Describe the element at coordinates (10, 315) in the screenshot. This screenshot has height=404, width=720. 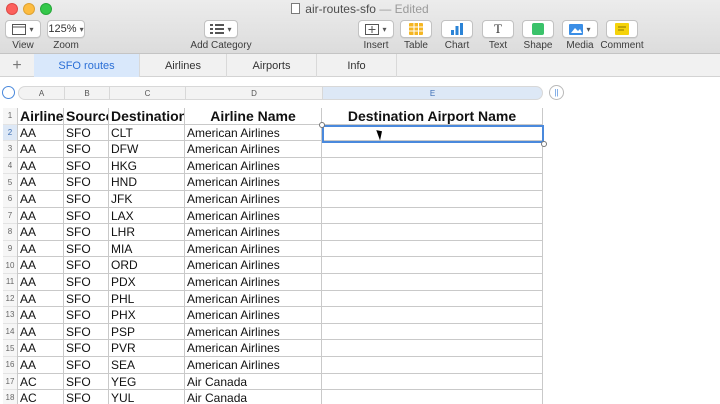
I see `row-header: 13` at that location.